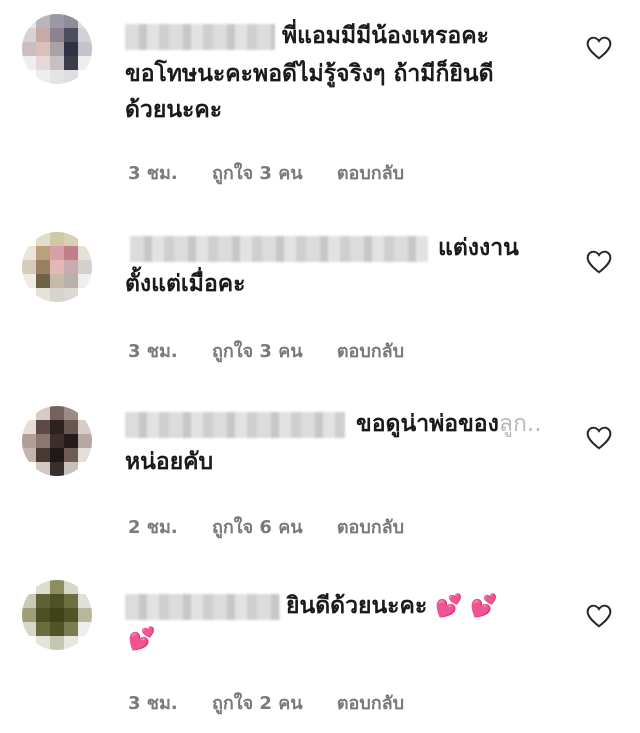 This screenshot has width=640, height=733. What do you see at coordinates (185, 284) in the screenshot?
I see `comment-text-line-2: ตั้งแต่เมื่อคะ` at bounding box center [185, 284].